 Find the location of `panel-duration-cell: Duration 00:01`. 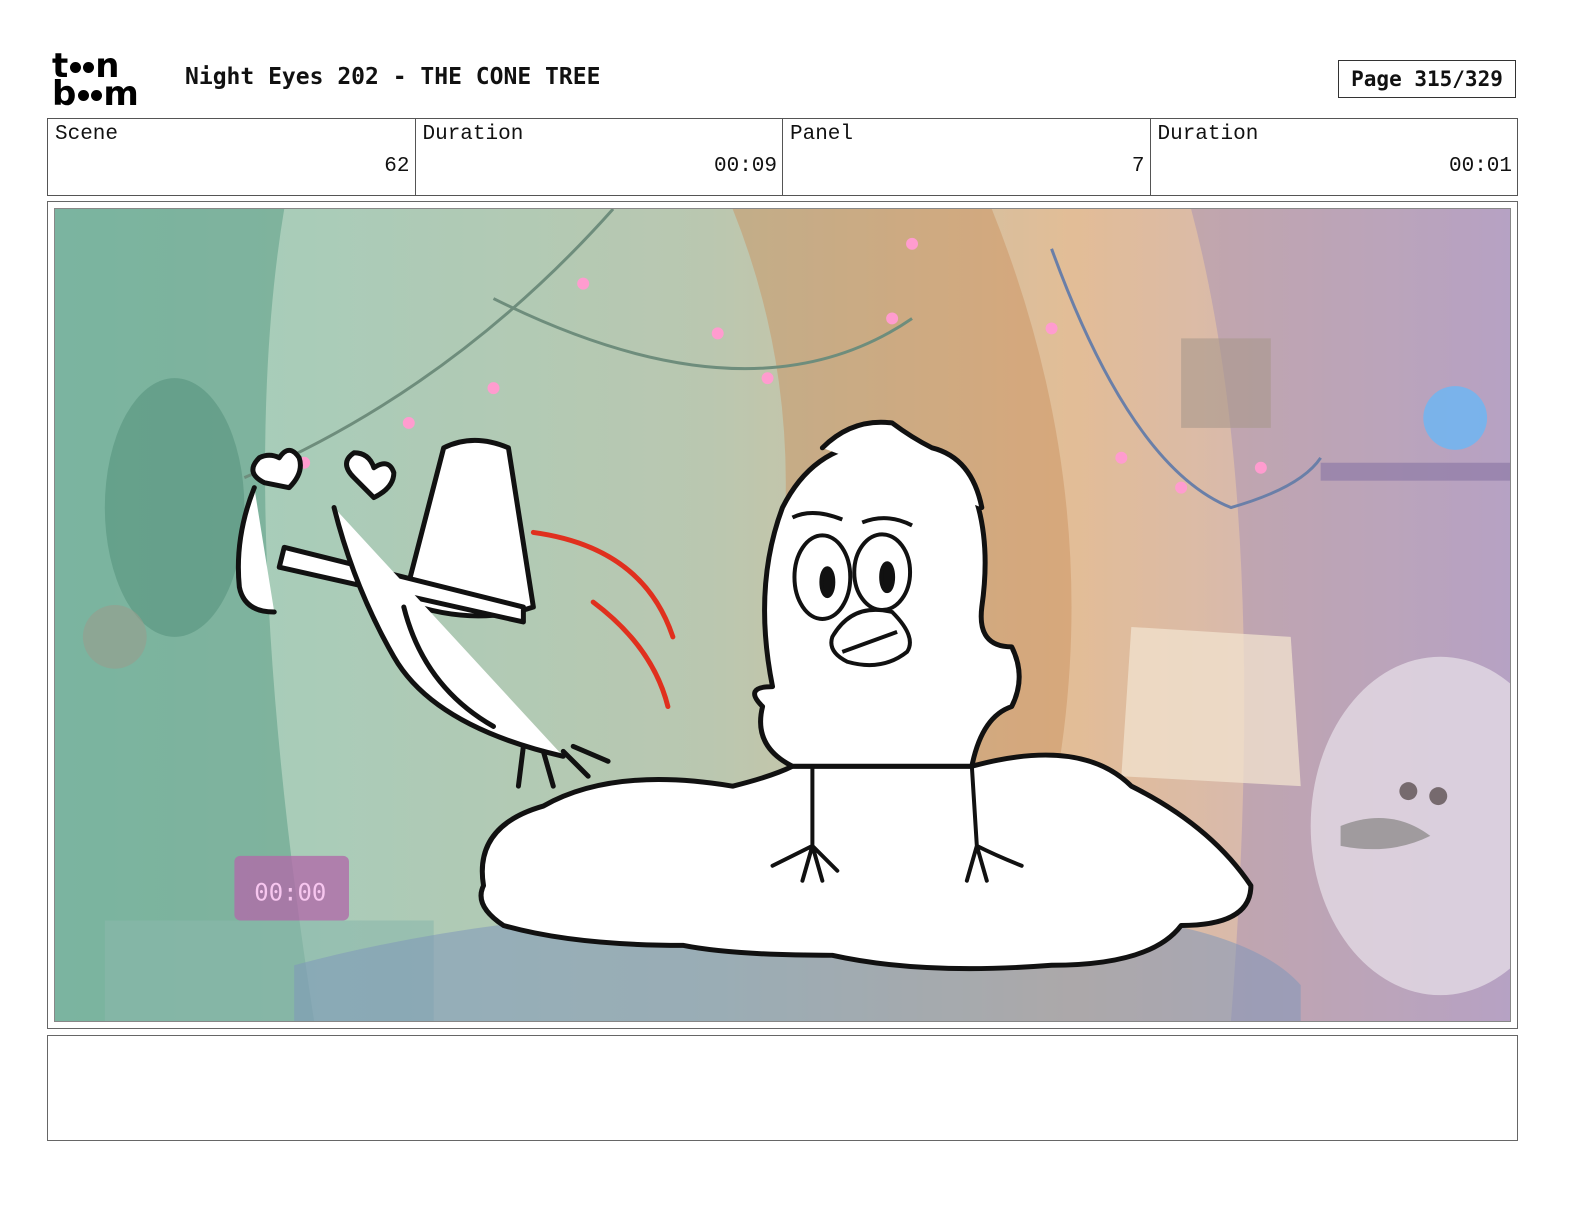

panel-duration-cell: Duration 00:01 is located at coordinates (1334, 157).